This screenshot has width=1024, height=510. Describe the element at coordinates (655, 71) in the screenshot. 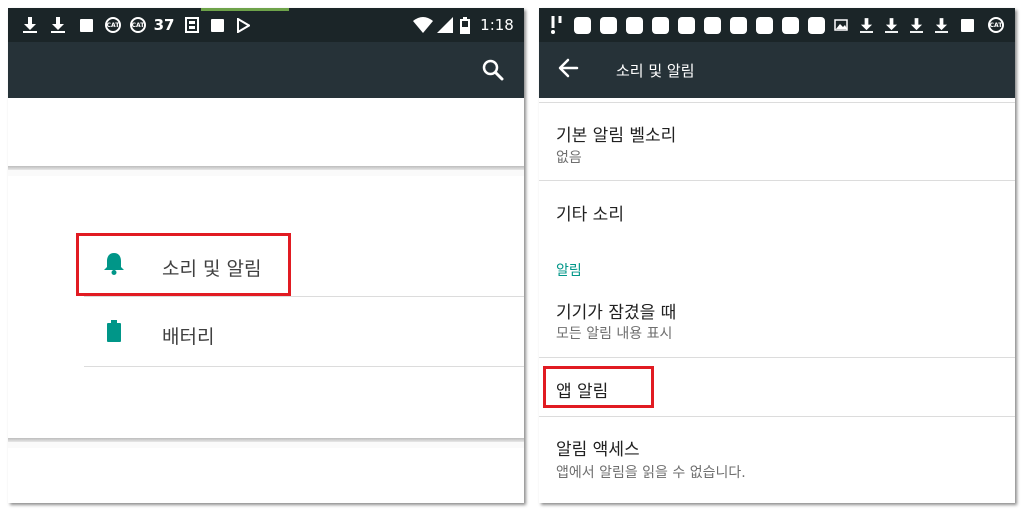

I see `page-title: 소리 및 알림` at that location.